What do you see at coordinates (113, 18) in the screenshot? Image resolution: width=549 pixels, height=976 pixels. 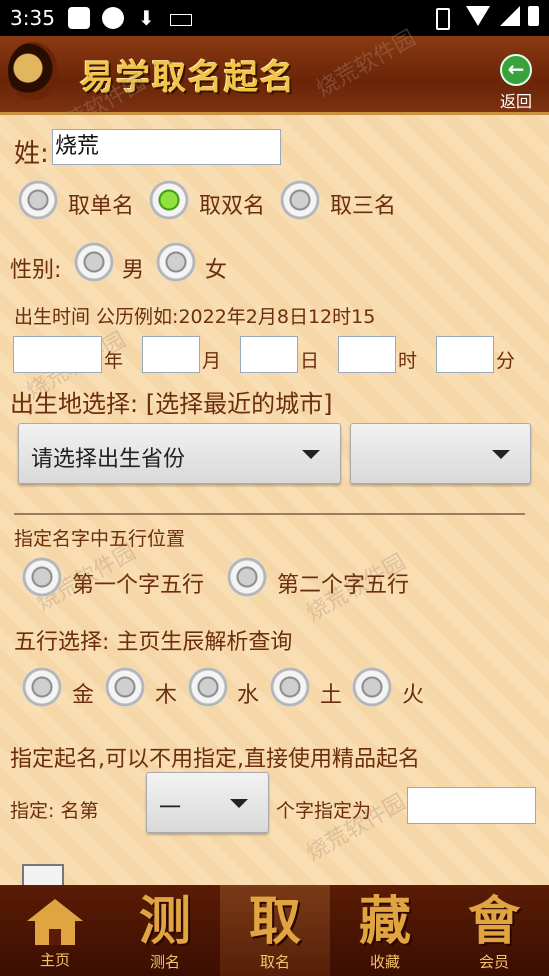 I see `notification-bird-icon` at bounding box center [113, 18].